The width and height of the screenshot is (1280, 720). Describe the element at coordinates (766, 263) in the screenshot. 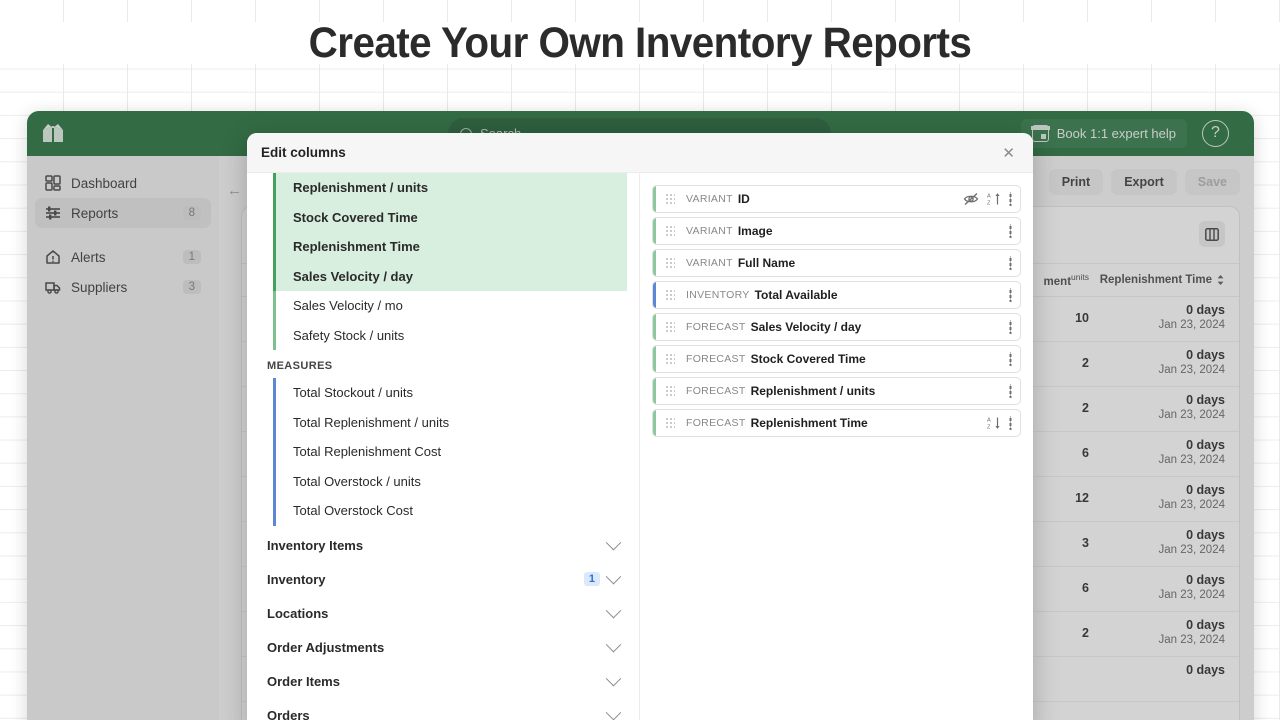

I see `chip-name: Full Name` at that location.